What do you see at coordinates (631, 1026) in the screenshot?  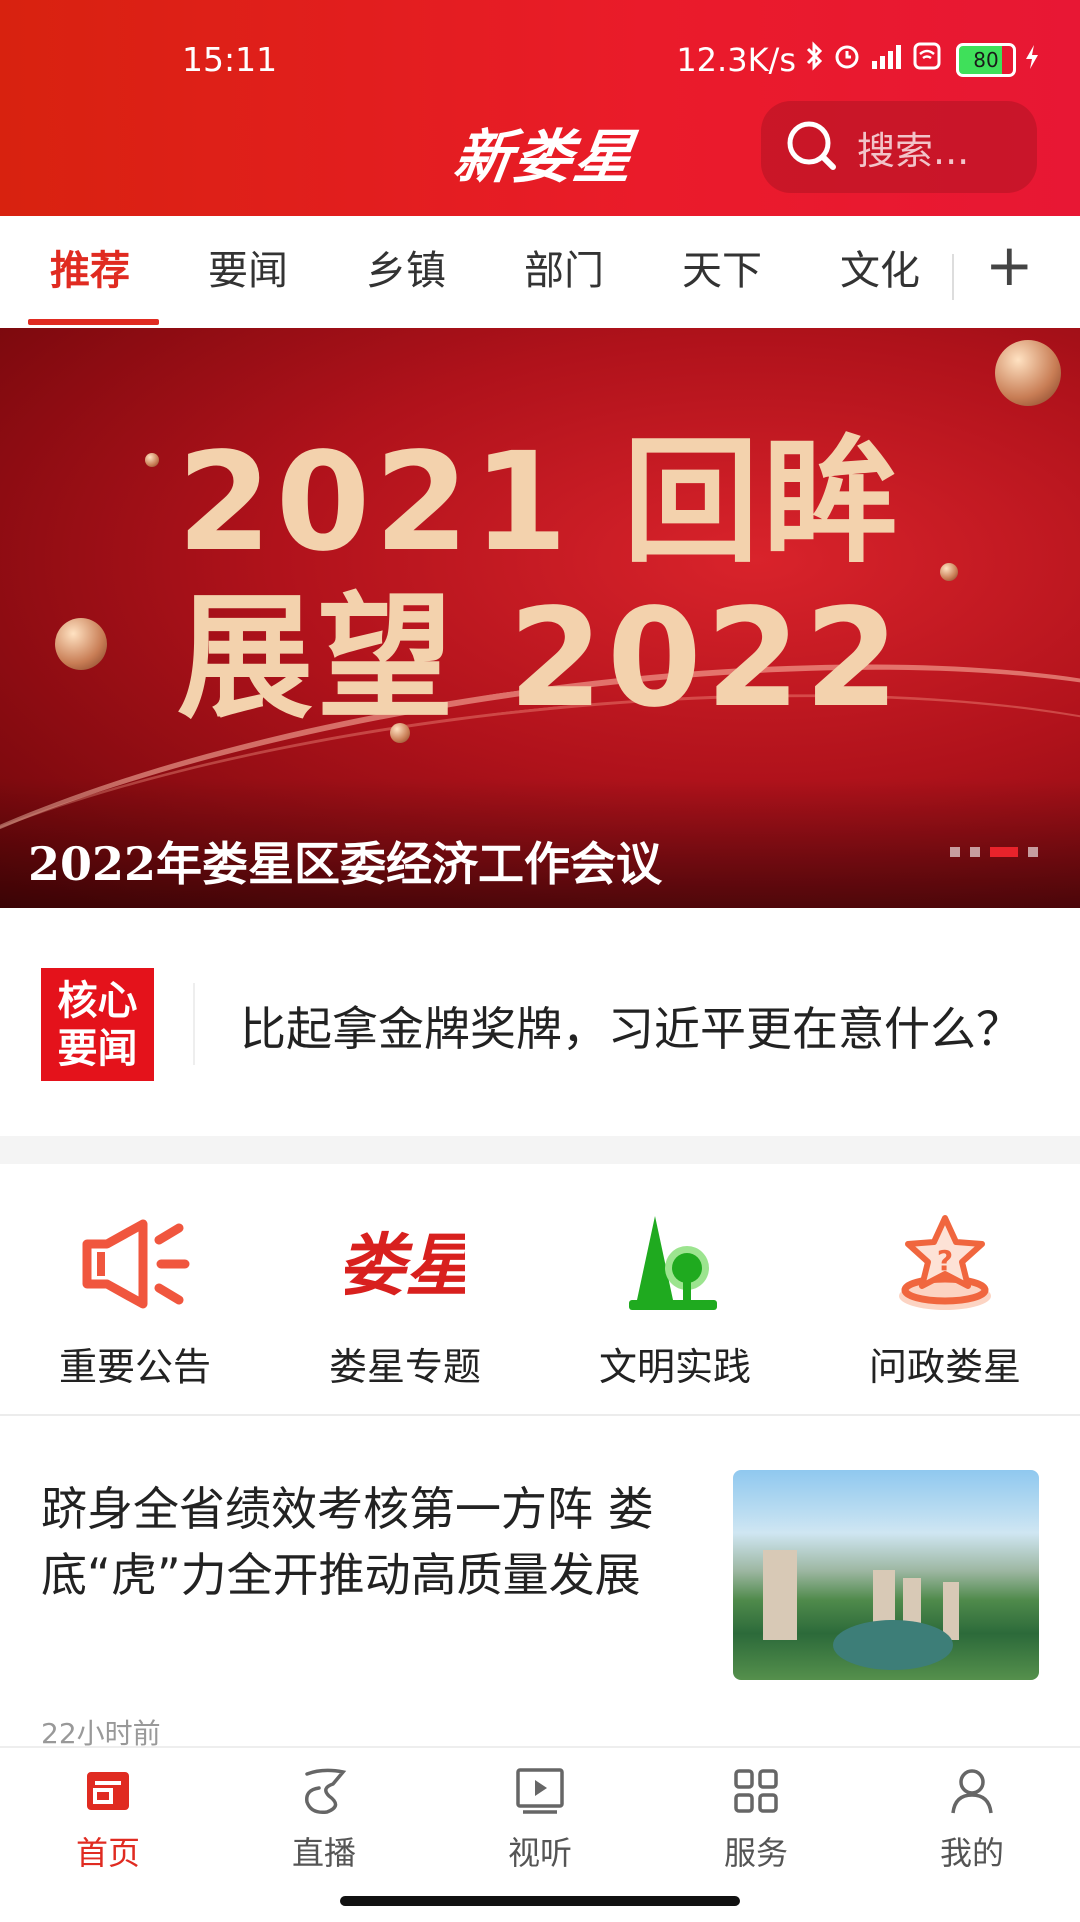 I see `core-news-headline: 比起拿金牌奖牌，习近平更在意什么？` at bounding box center [631, 1026].